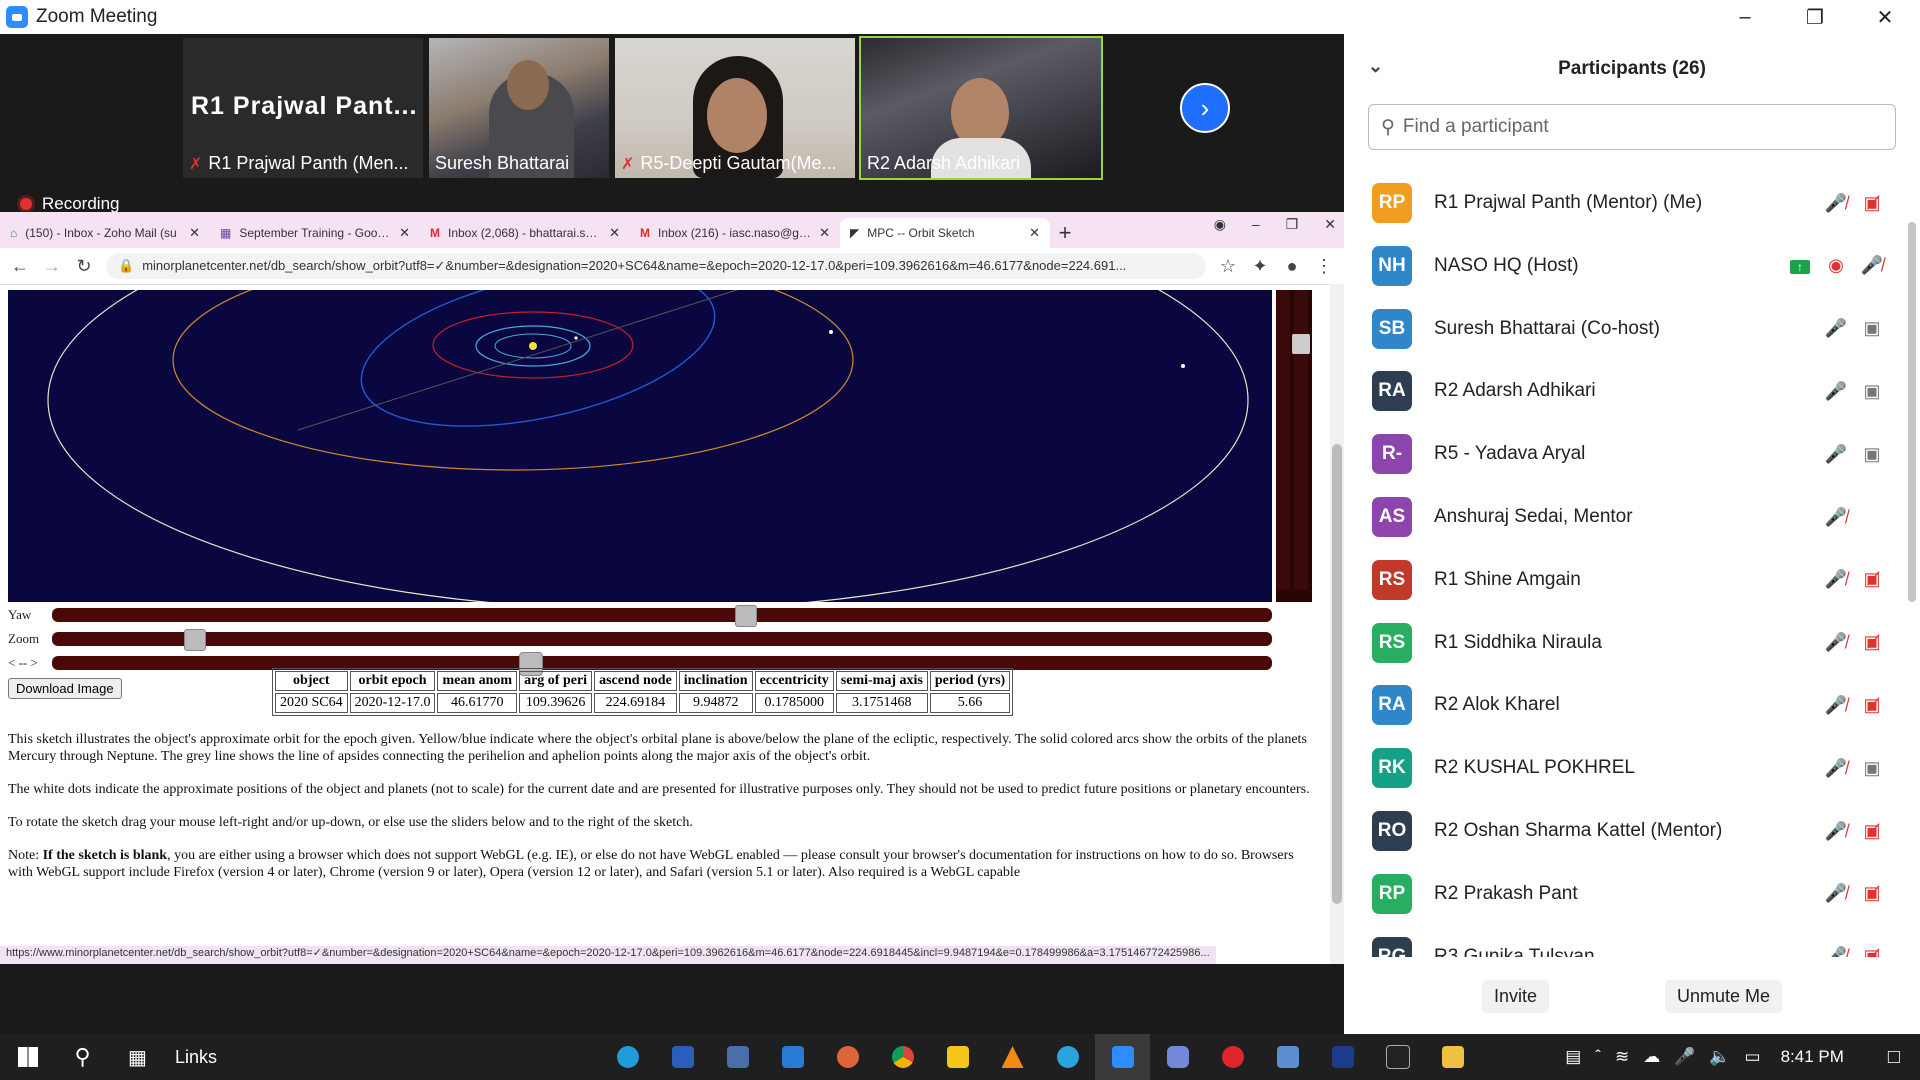 Image resolution: width=1920 pixels, height=1080 pixels. Describe the element at coordinates (1624, 580) in the screenshot. I see `participant-row: RS R1 Shine Amgain 🎤̸ ▣̸` at that location.